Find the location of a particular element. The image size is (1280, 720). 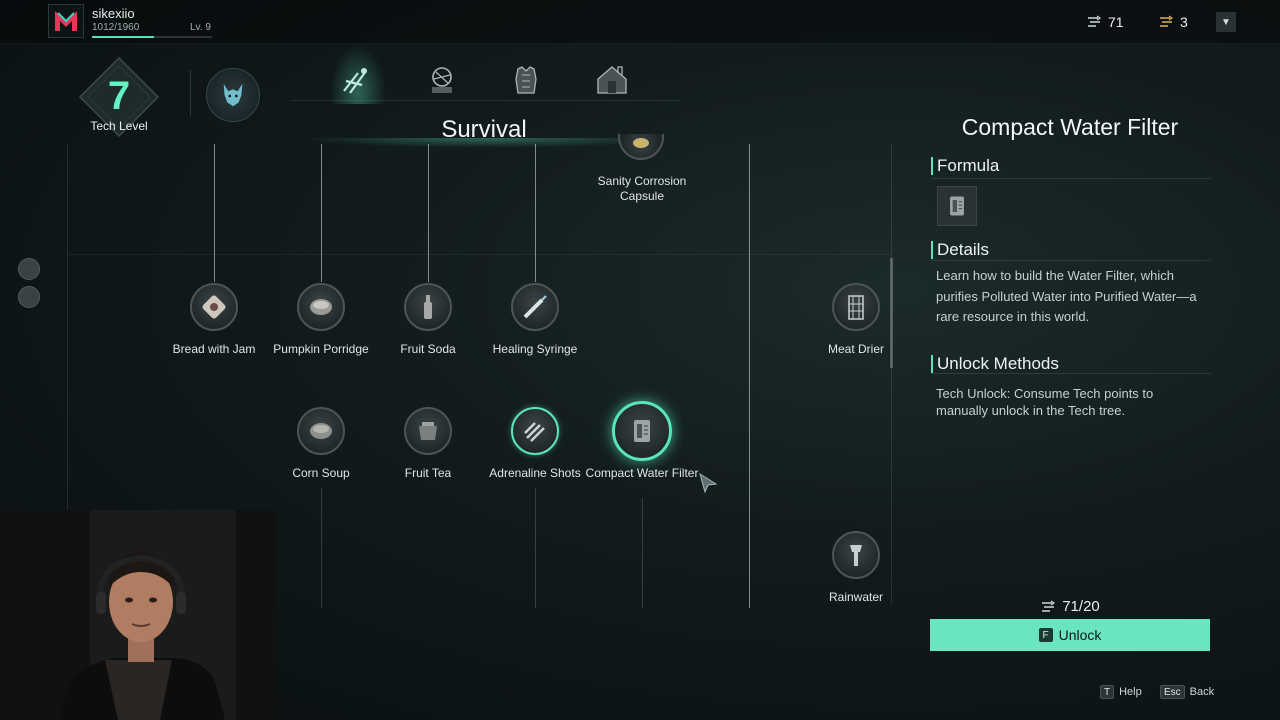

node-label: Fruit Tea is located at coordinates (428, 473).